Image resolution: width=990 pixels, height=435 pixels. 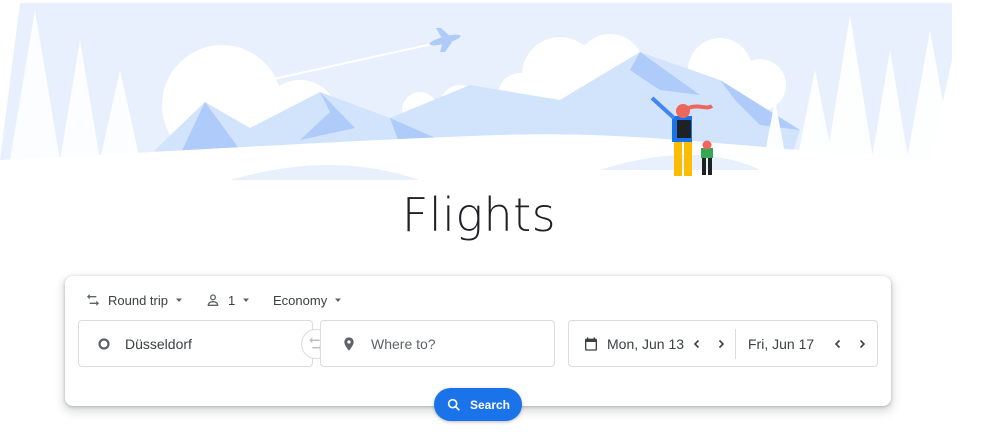 I want to click on search-button-label: Search, so click(x=490, y=404).